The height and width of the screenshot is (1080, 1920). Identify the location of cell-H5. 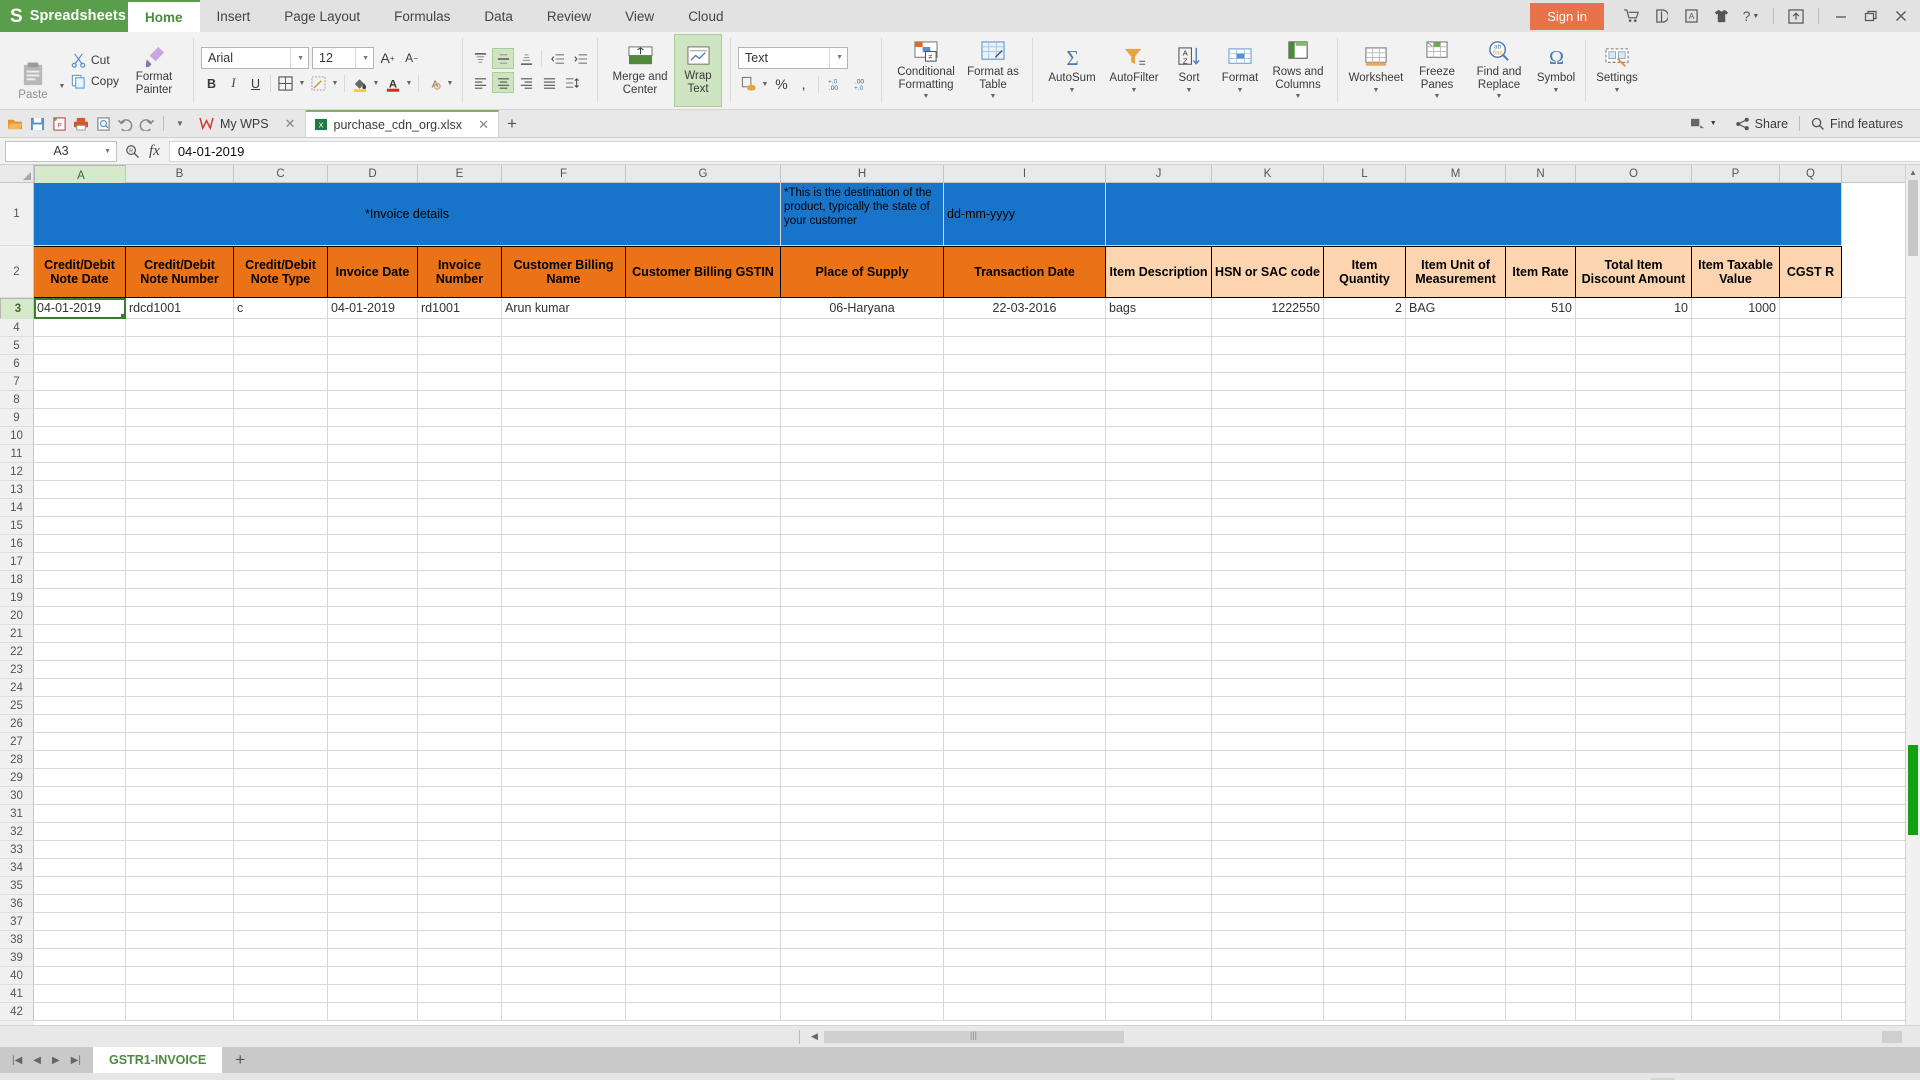
(862, 346).